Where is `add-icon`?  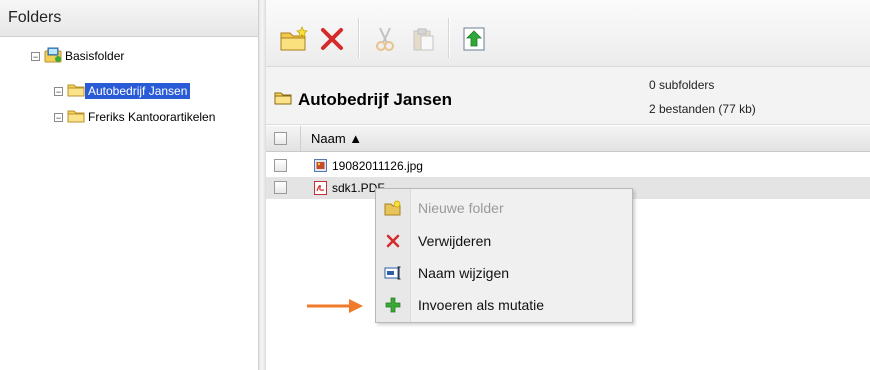 add-icon is located at coordinates (393, 305).